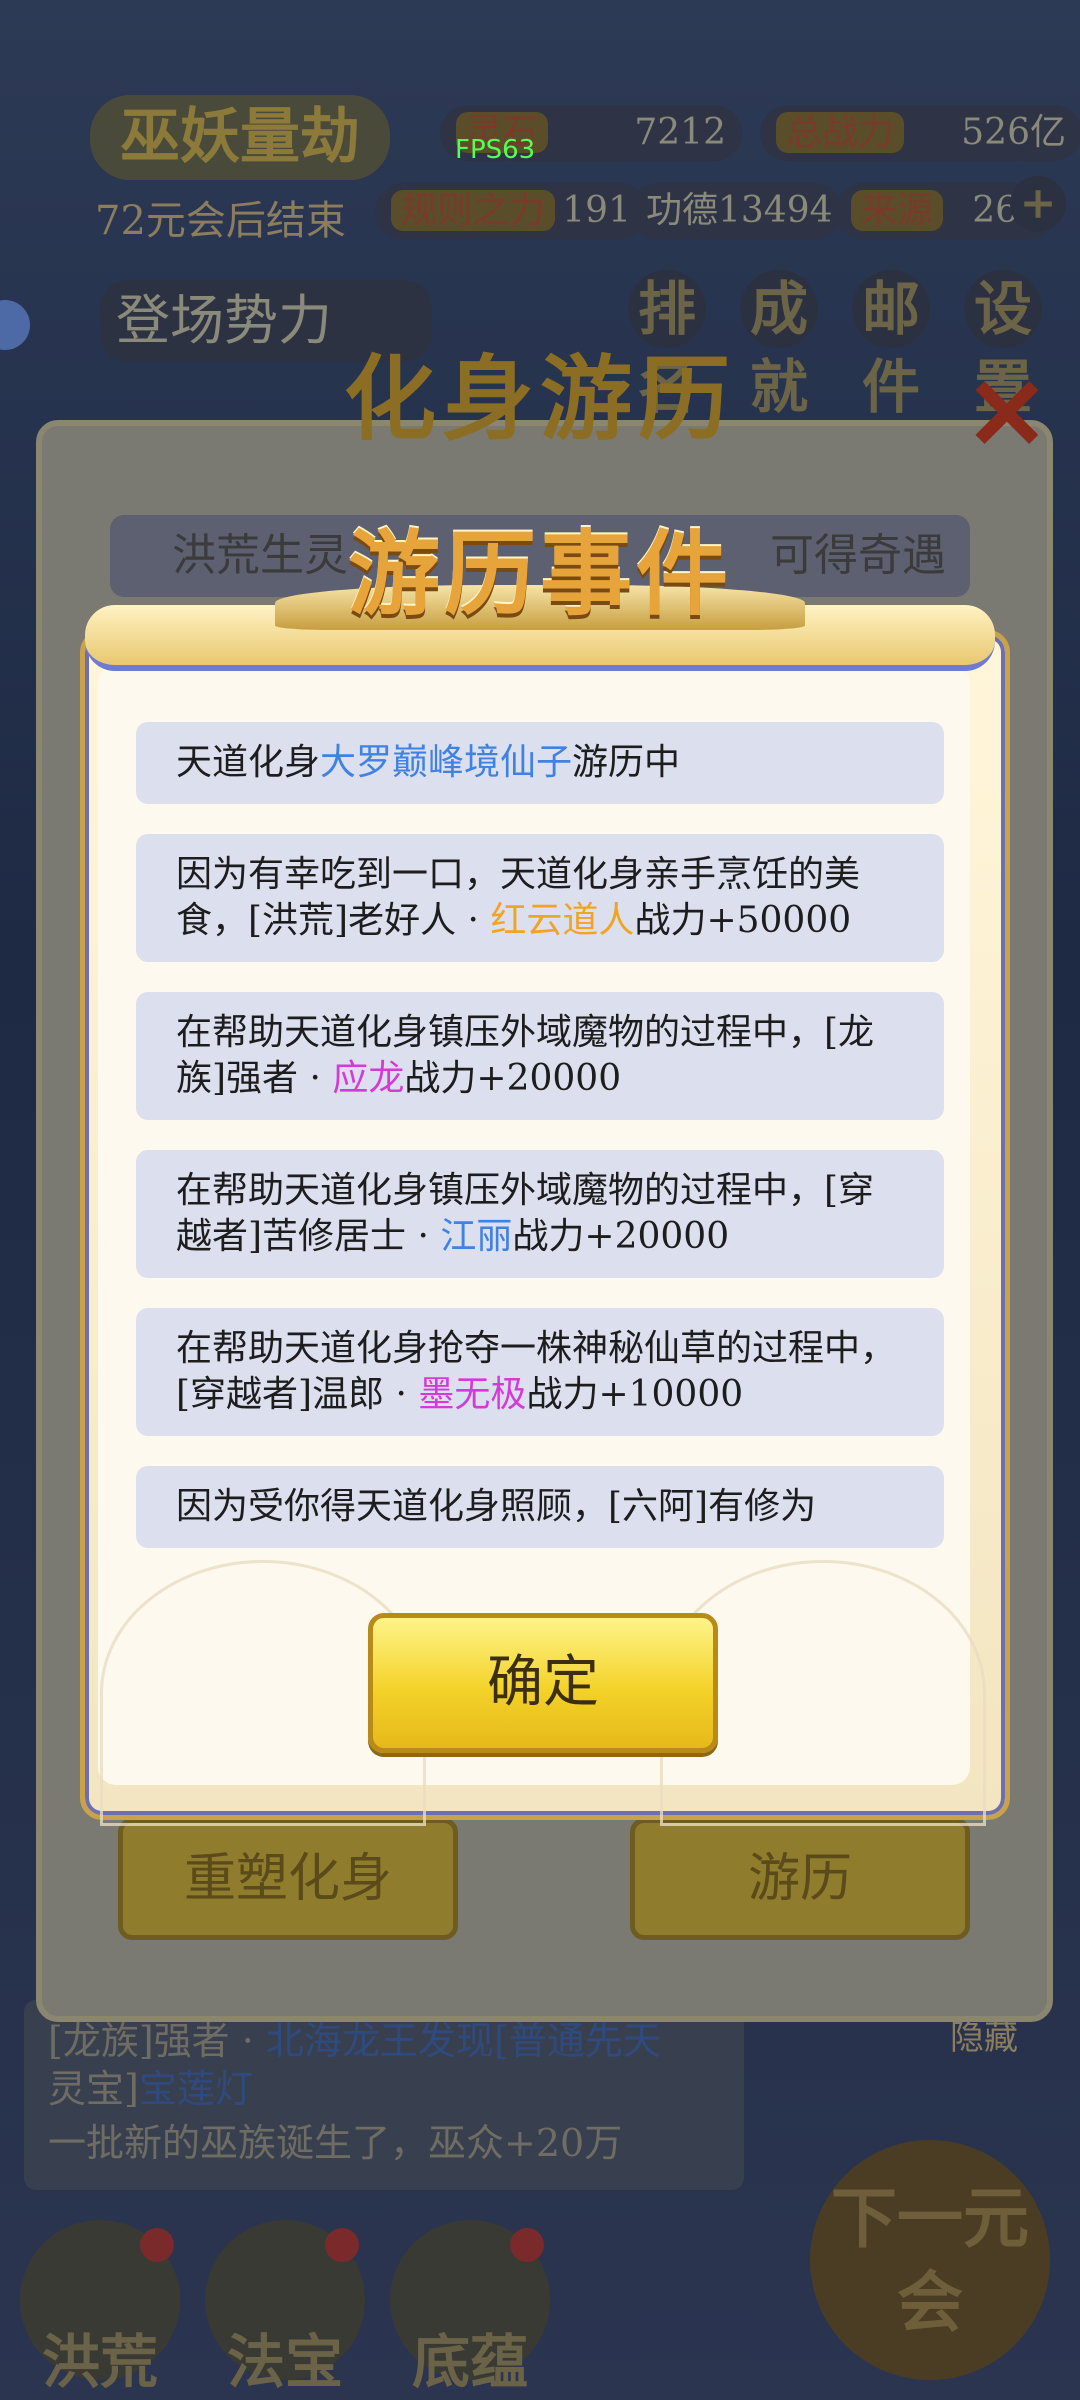  I want to click on log-line-3: 一批新的巫族诞生了，巫众+20万, so click(335, 2143).